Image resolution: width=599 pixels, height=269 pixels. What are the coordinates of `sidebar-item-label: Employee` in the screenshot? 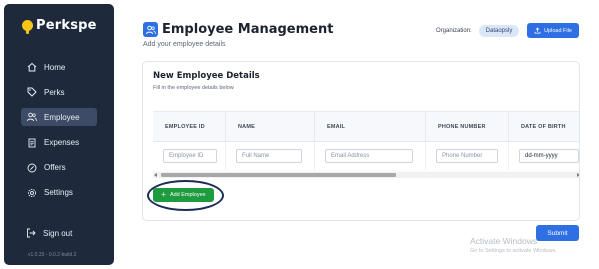 It's located at (62, 117).